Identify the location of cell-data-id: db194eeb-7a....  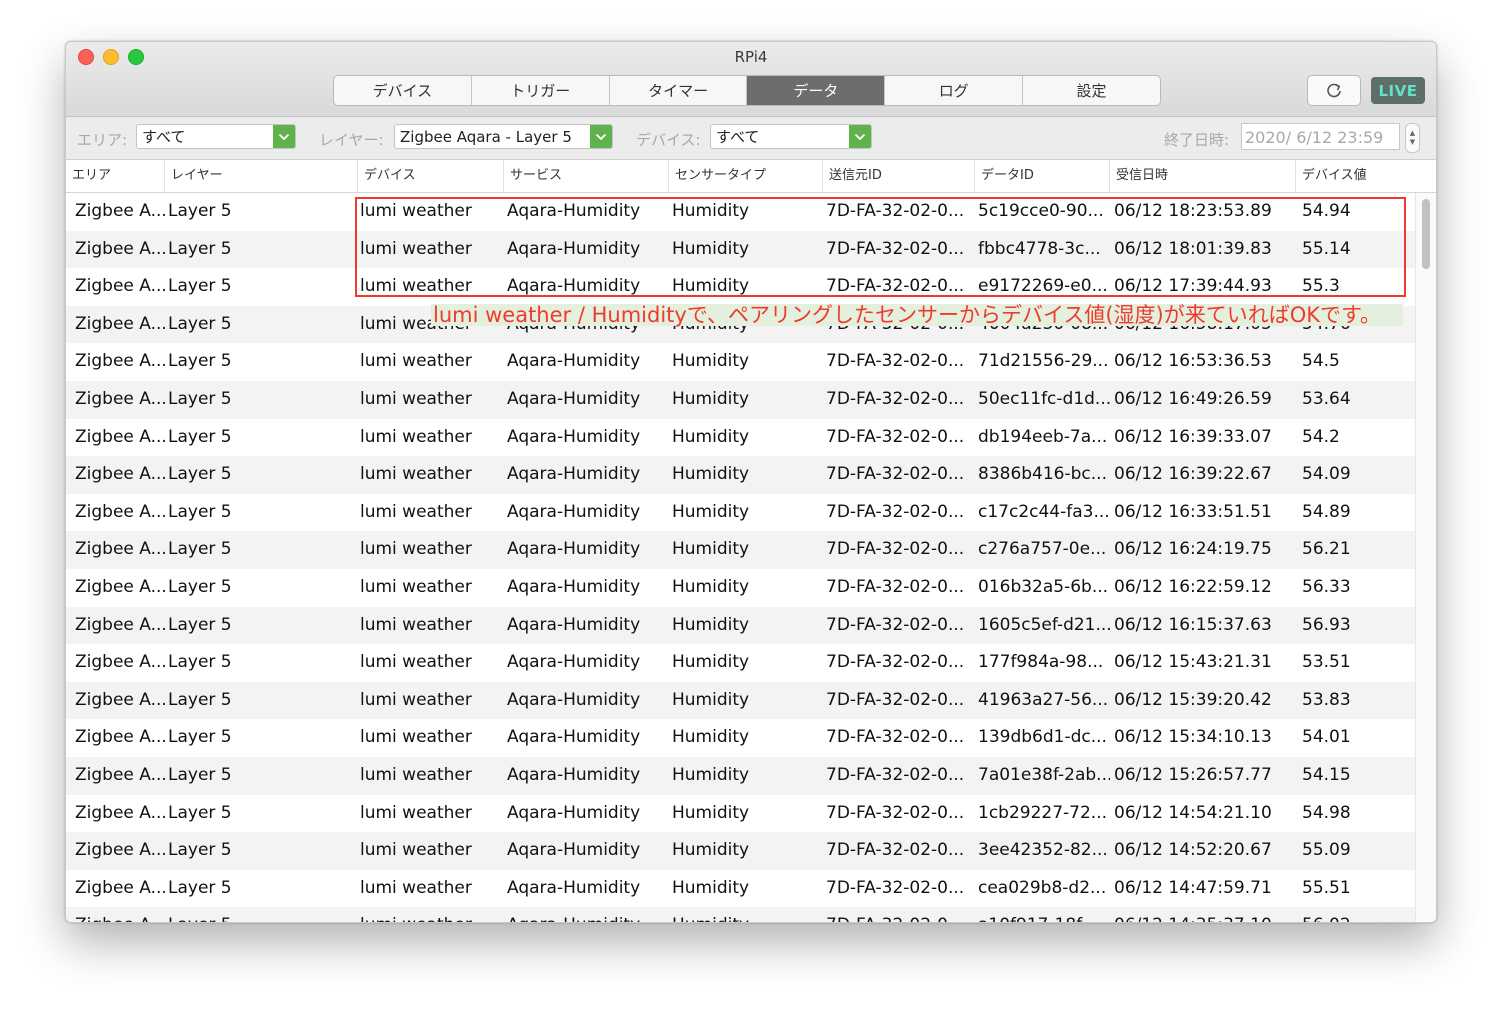
(1043, 436).